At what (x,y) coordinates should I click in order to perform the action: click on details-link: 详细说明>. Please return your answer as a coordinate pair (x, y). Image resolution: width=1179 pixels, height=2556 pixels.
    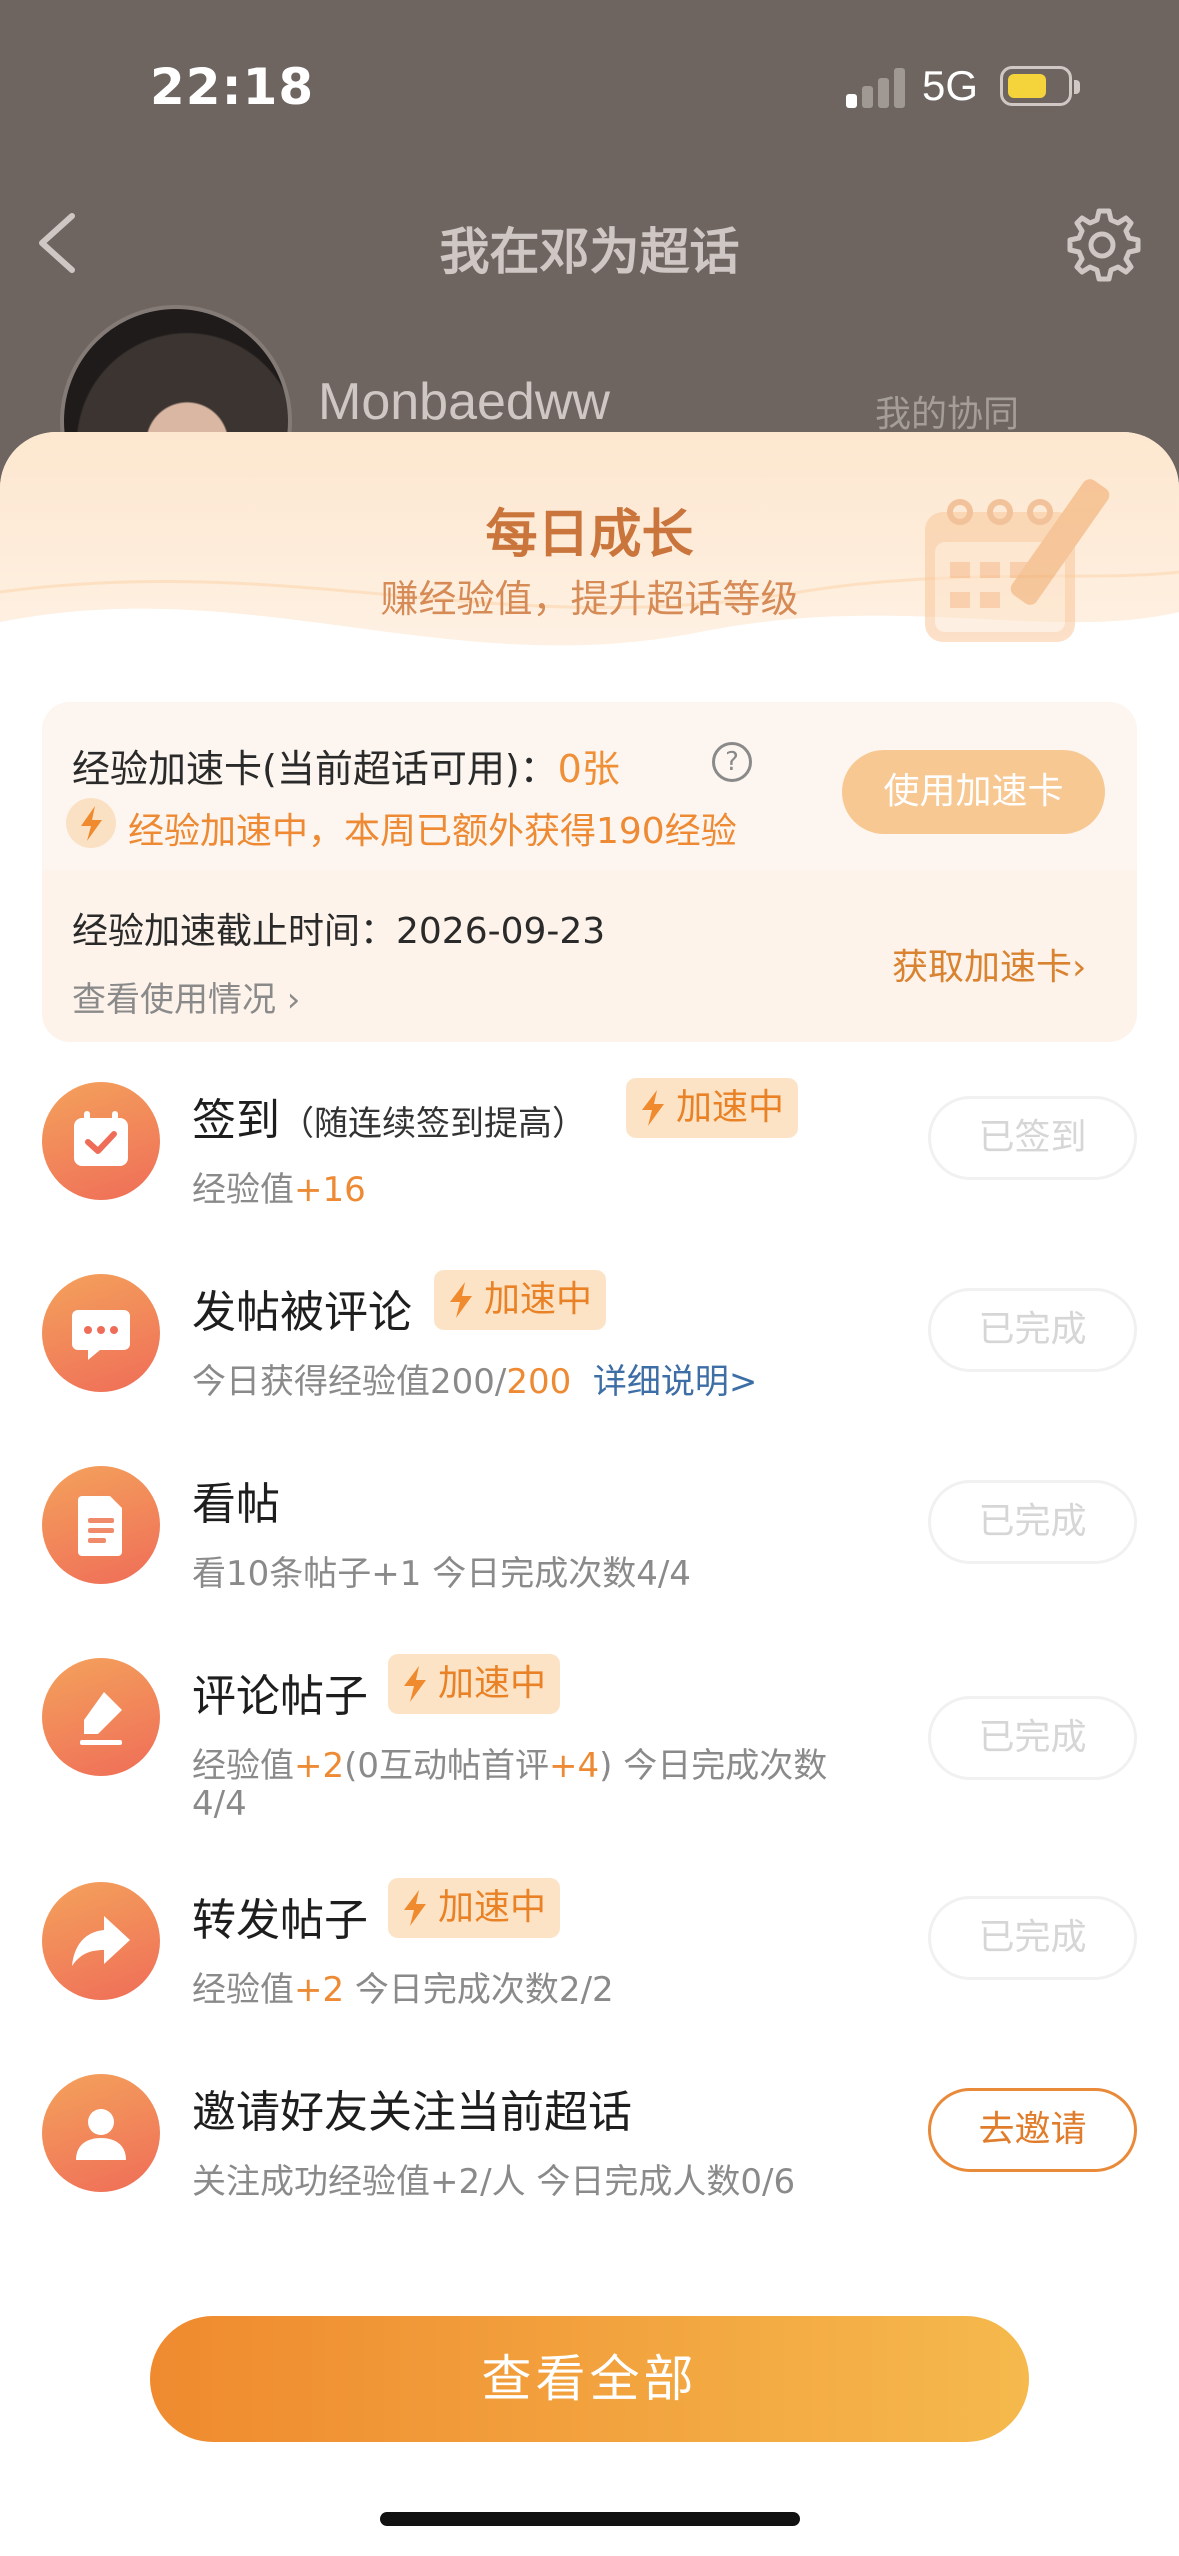
    Looking at the image, I should click on (675, 1382).